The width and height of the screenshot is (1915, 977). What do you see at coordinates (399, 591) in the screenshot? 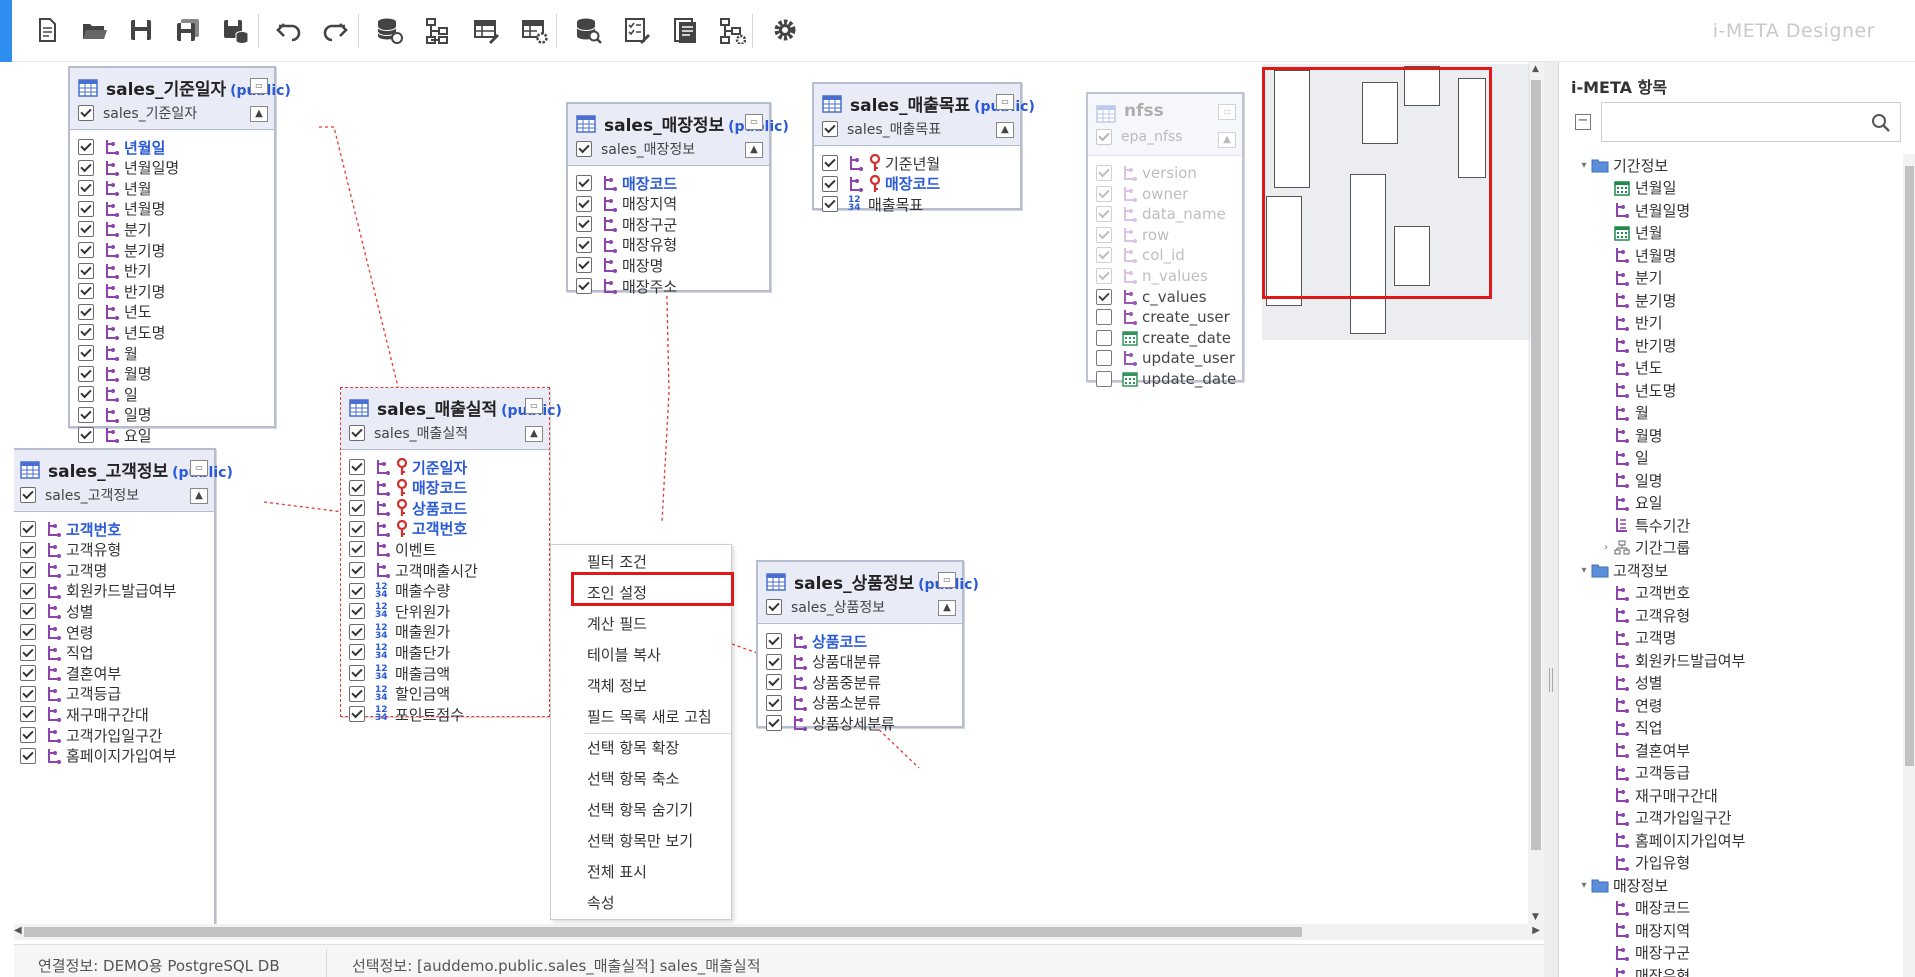
I see `field-row: 12 34 매출수량` at bounding box center [399, 591].